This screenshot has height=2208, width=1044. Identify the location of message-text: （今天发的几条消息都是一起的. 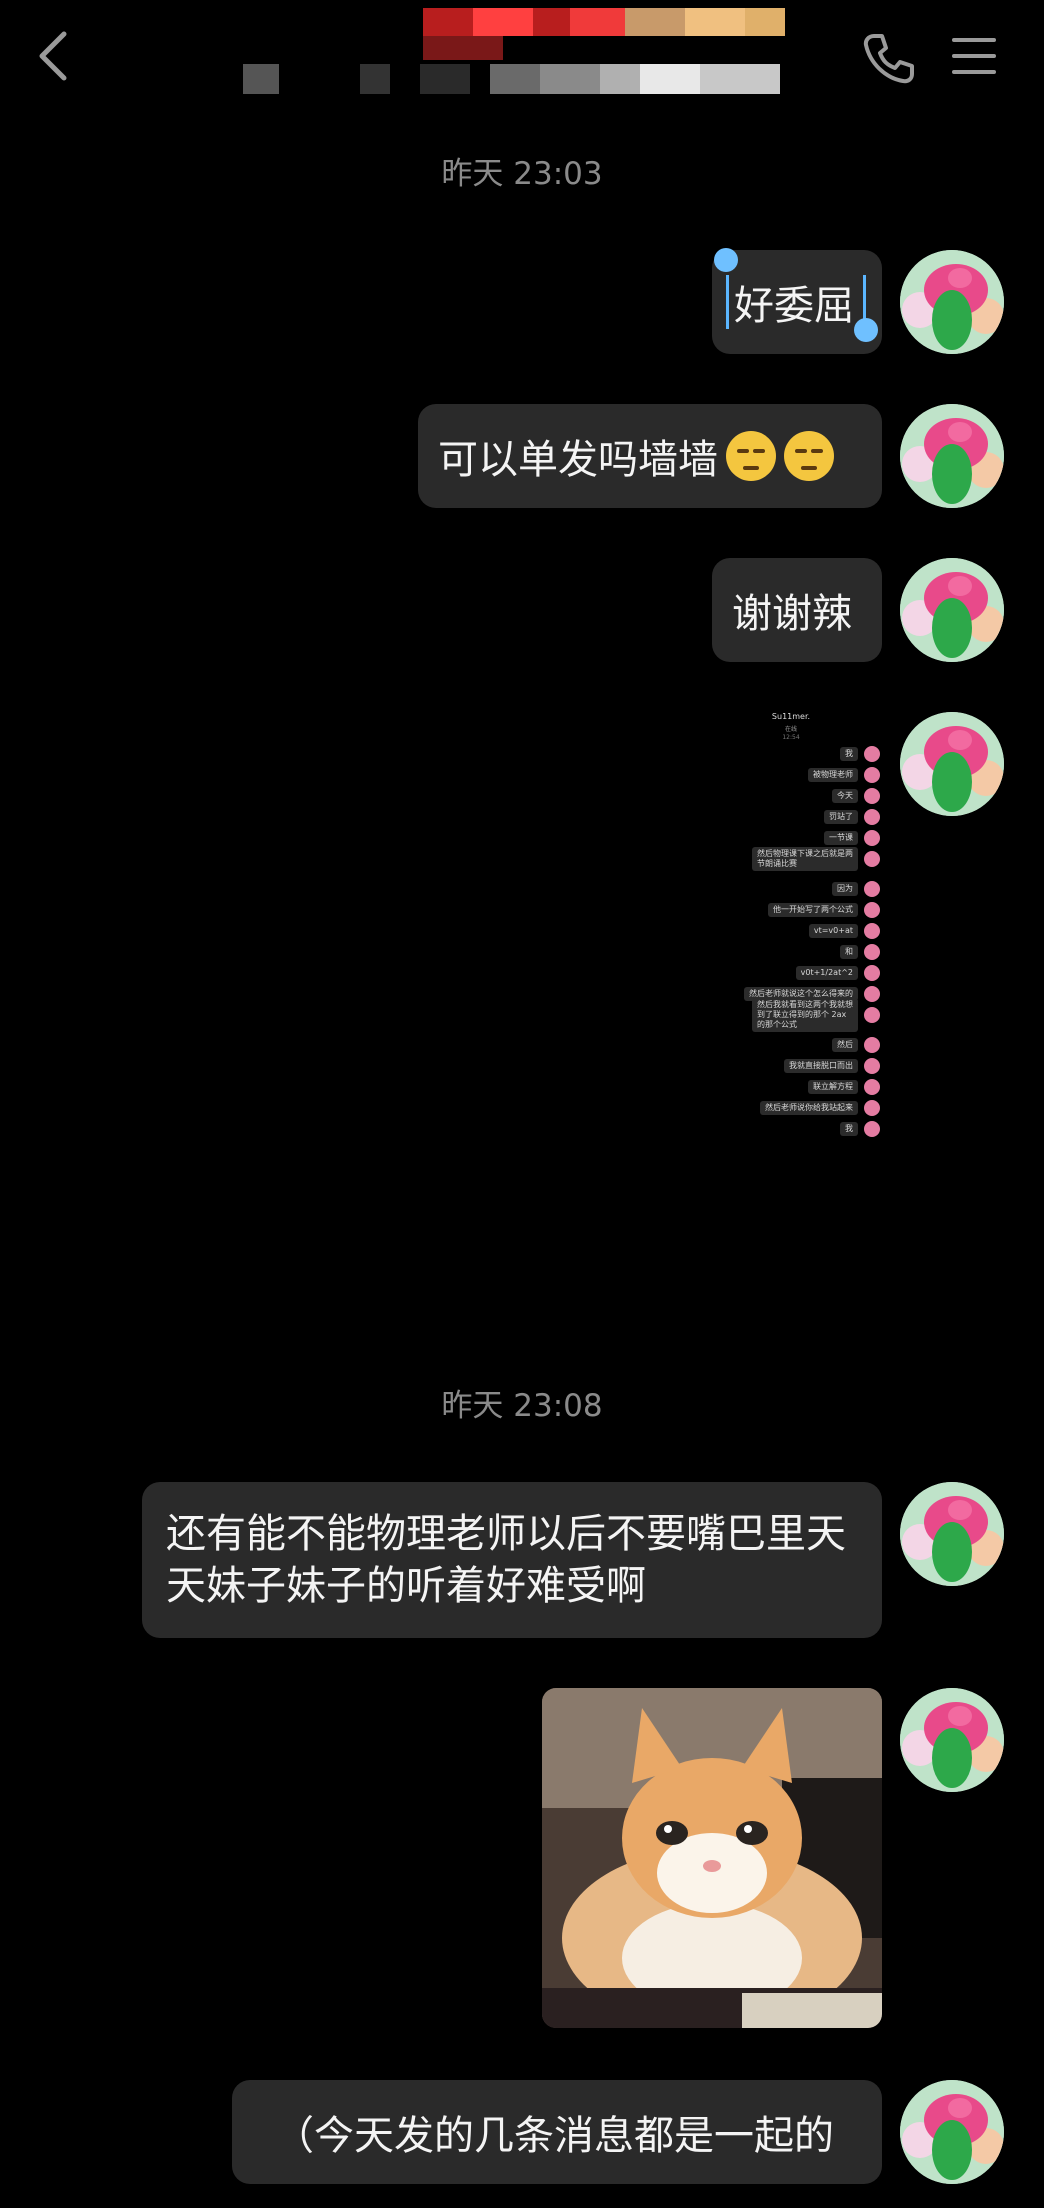
(554, 2136).